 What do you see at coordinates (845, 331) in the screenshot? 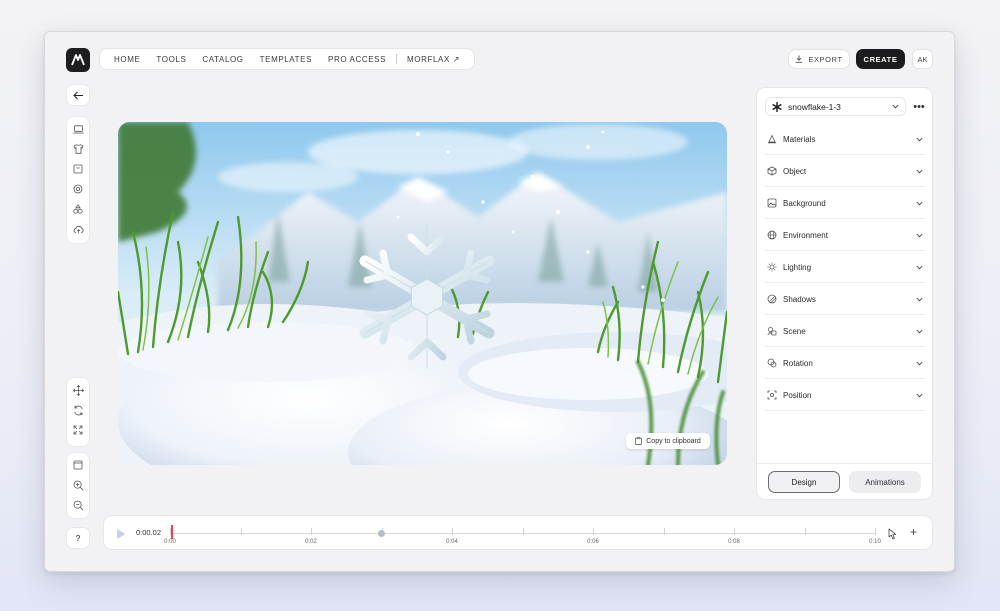
I see `section-scene: Scene` at bounding box center [845, 331].